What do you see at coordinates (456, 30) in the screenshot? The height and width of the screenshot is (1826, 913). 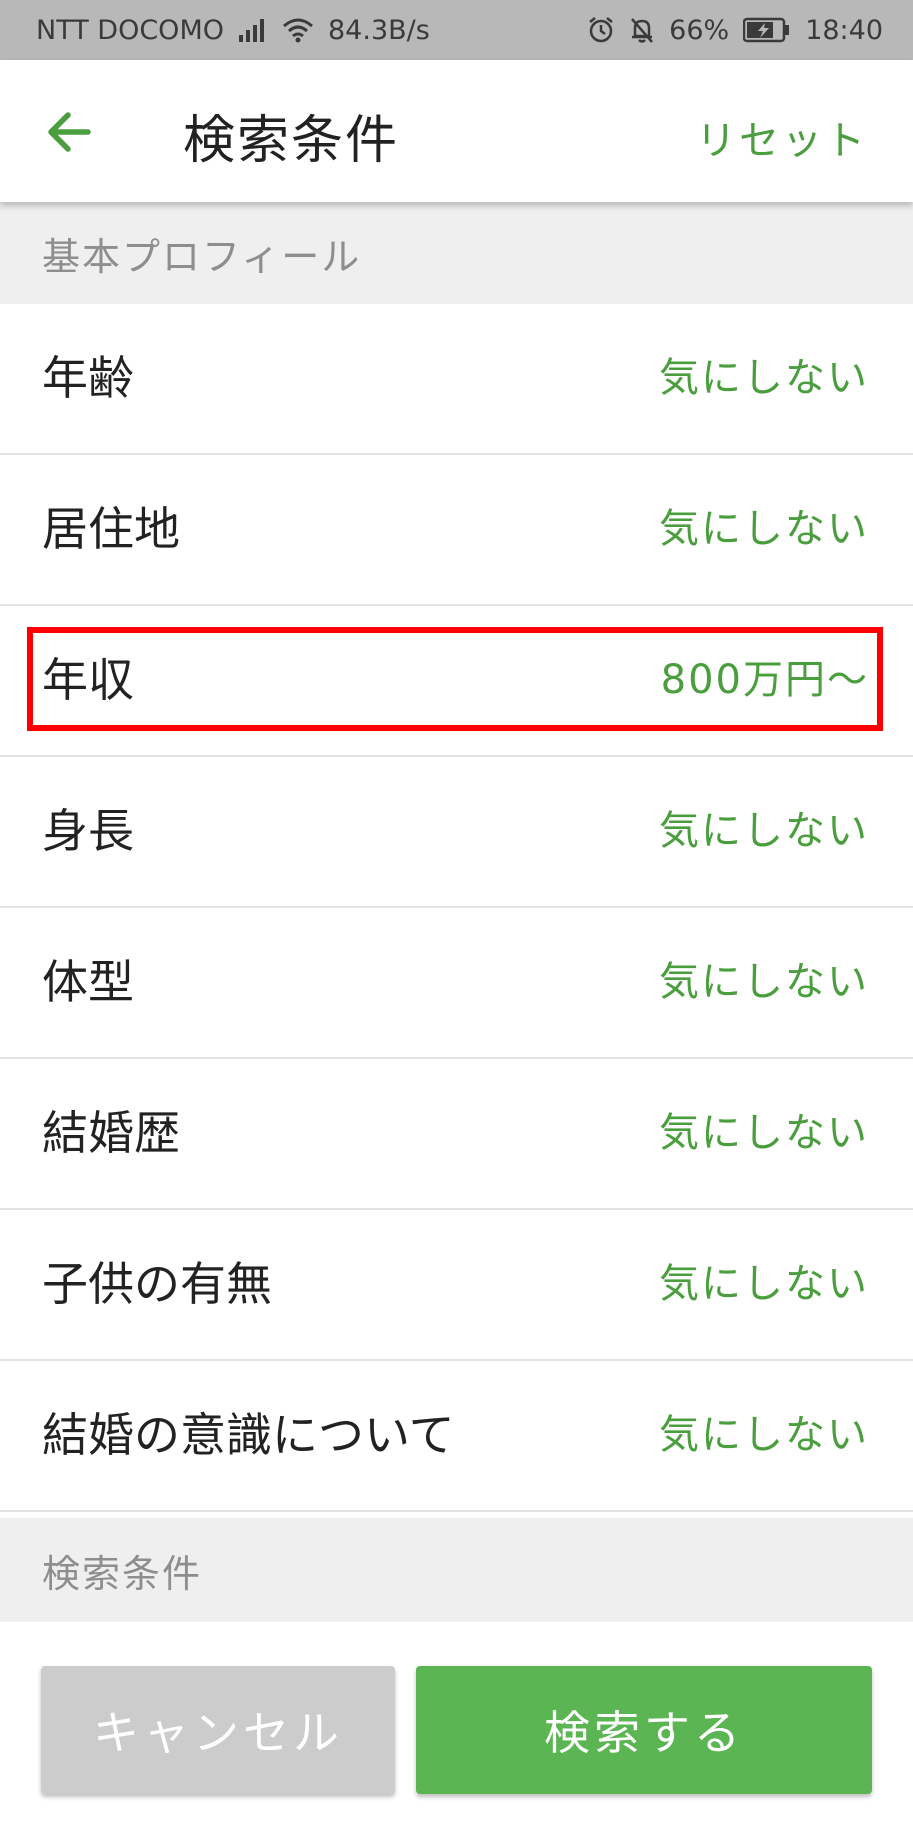 I see `status-bar: NTT DOCOMO 84.3B/s 66% 18:40` at bounding box center [456, 30].